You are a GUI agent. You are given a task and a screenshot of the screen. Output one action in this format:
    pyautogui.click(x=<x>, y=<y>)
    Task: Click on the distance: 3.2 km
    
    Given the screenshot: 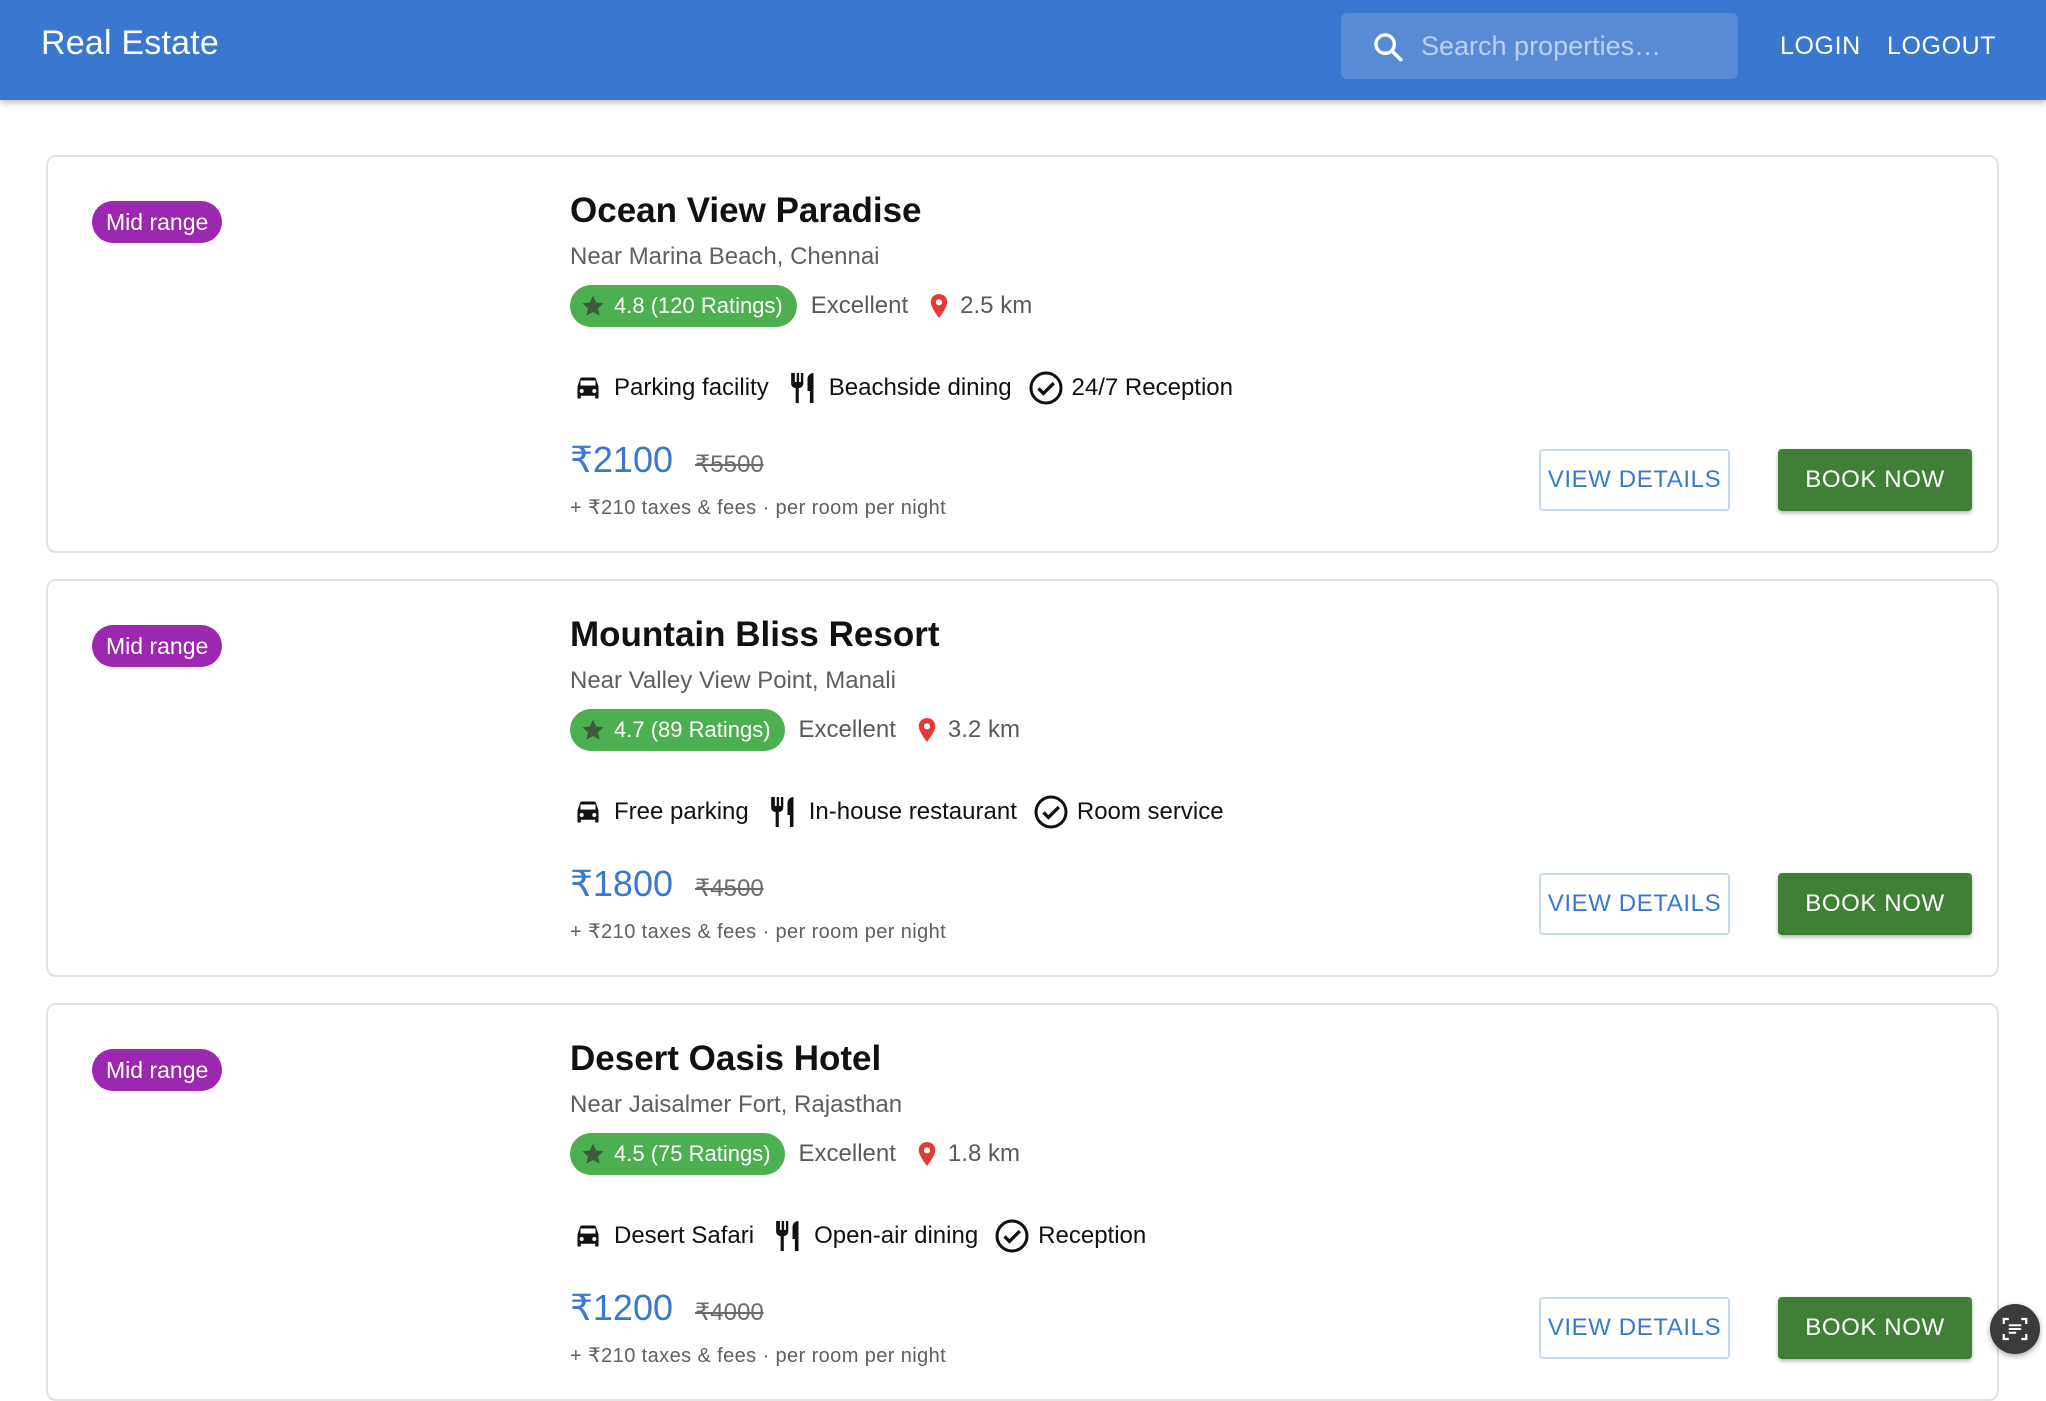 What is the action you would take?
    pyautogui.click(x=983, y=729)
    